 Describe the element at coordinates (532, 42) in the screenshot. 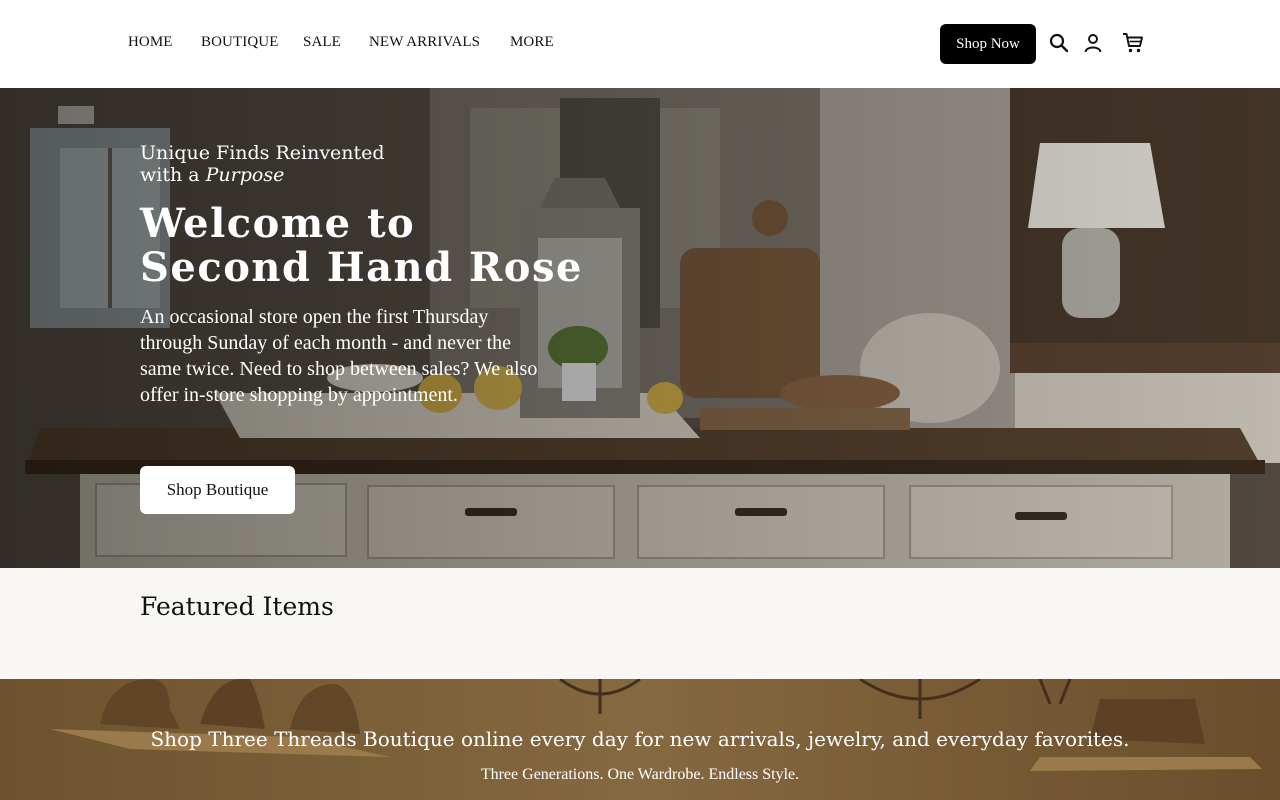

I see `nav-more: MORE` at that location.